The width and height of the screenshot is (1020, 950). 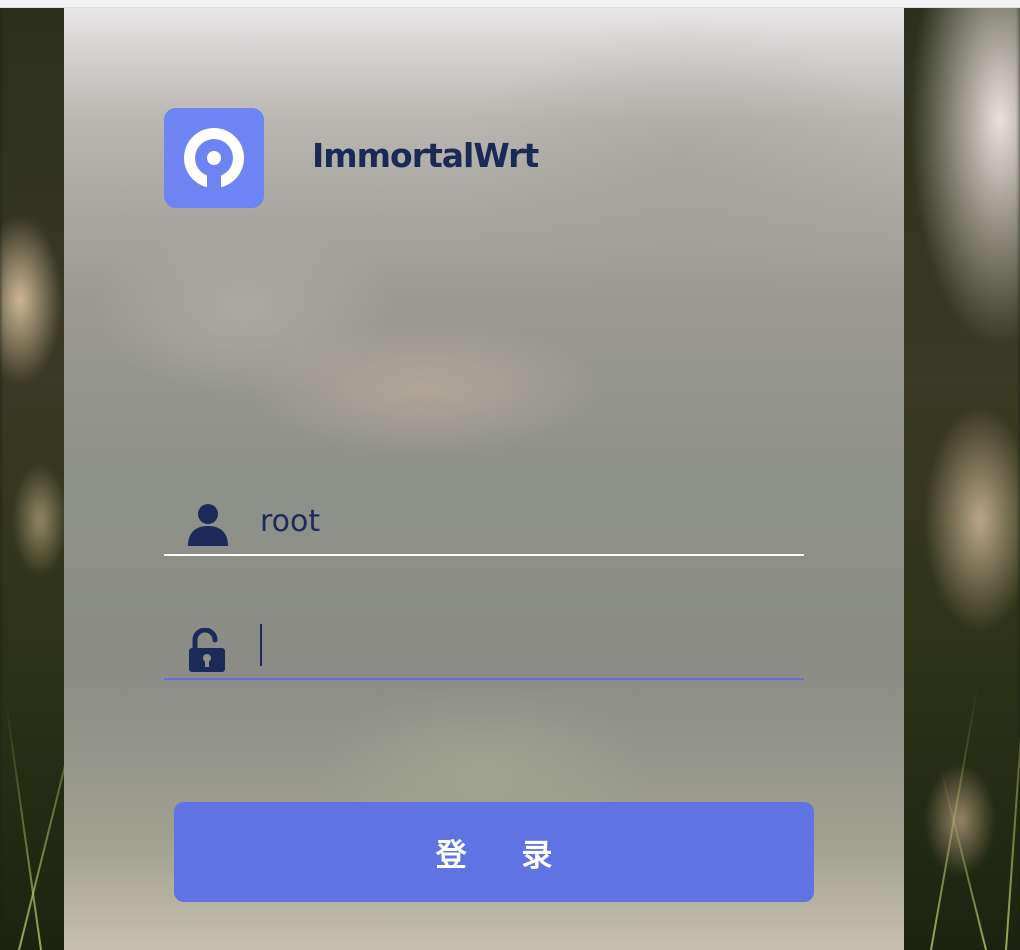 What do you see at coordinates (208, 525) in the screenshot?
I see `user-icon` at bounding box center [208, 525].